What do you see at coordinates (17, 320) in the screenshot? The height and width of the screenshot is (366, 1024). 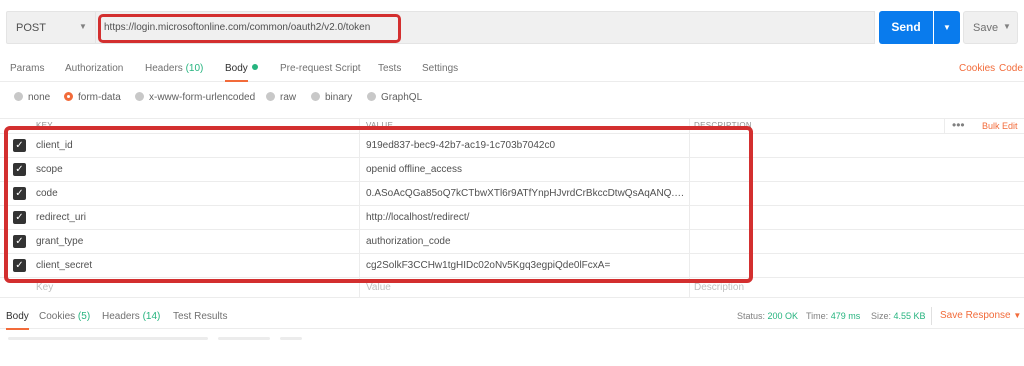 I see `response-tab-body: Body` at bounding box center [17, 320].